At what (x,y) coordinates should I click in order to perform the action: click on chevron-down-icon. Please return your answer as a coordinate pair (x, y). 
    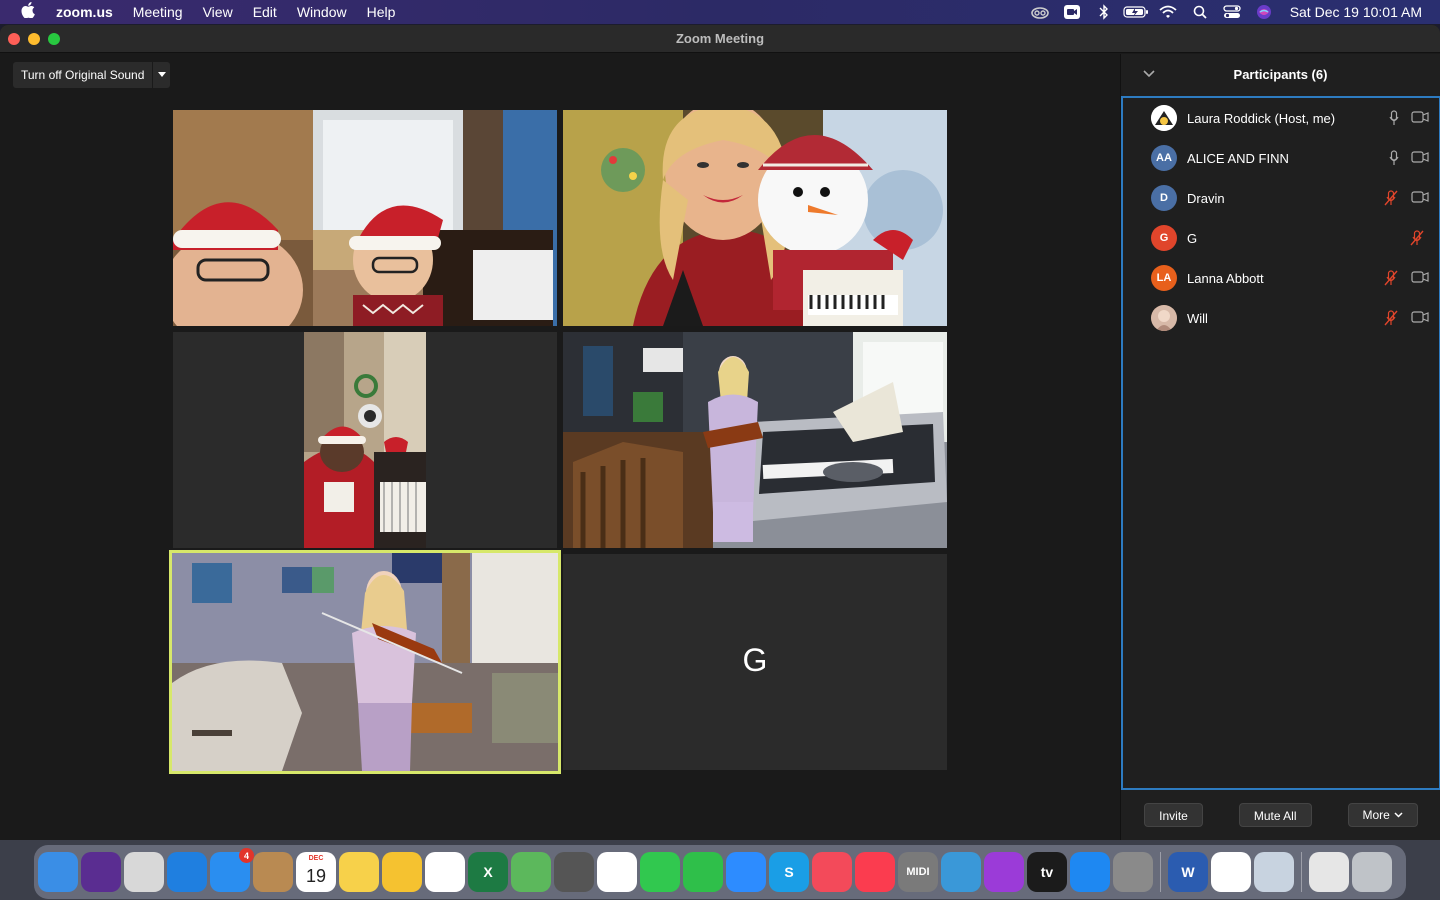
    Looking at the image, I should click on (1398, 815).